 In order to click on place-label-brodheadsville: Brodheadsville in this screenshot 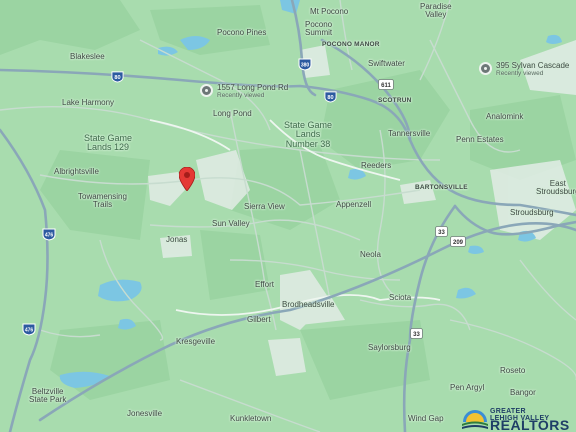, I will do `click(308, 304)`.